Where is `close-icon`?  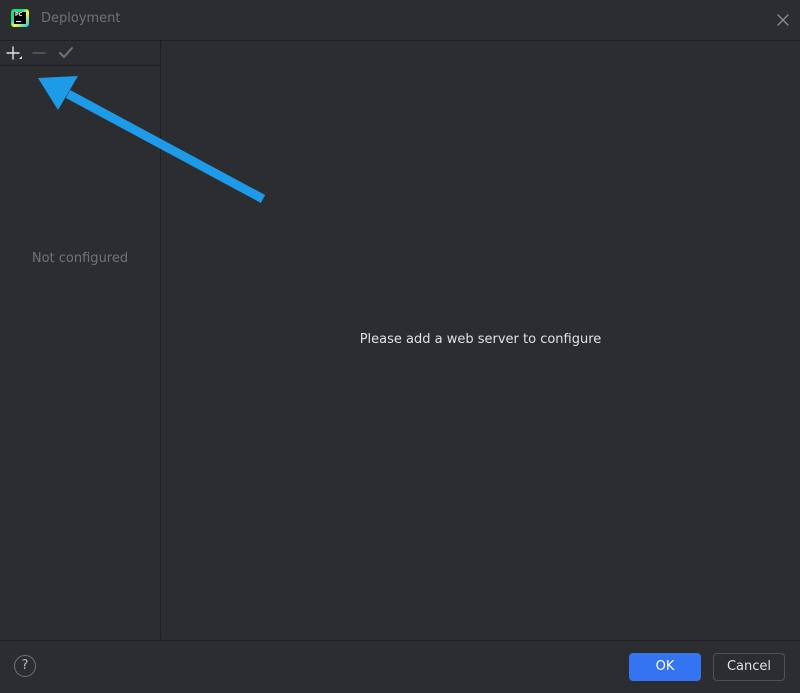 close-icon is located at coordinates (783, 20).